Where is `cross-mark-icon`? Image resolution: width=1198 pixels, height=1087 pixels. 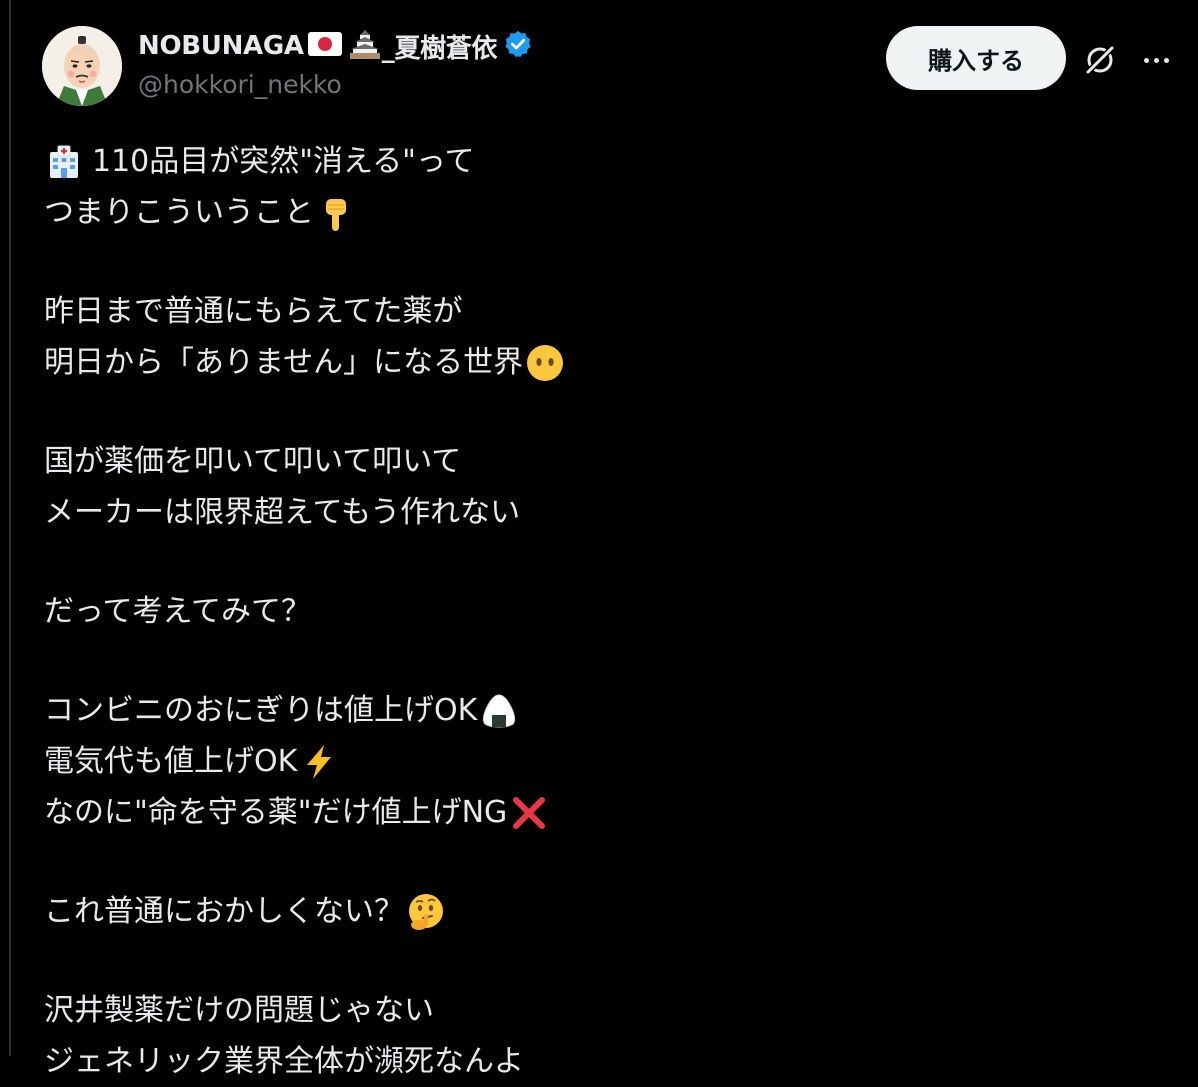
cross-mark-icon is located at coordinates (529, 813).